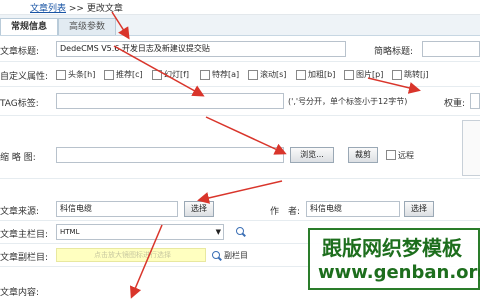  Describe the element at coordinates (120, 25) in the screenshot. I see `arrow-to-title` at that location.